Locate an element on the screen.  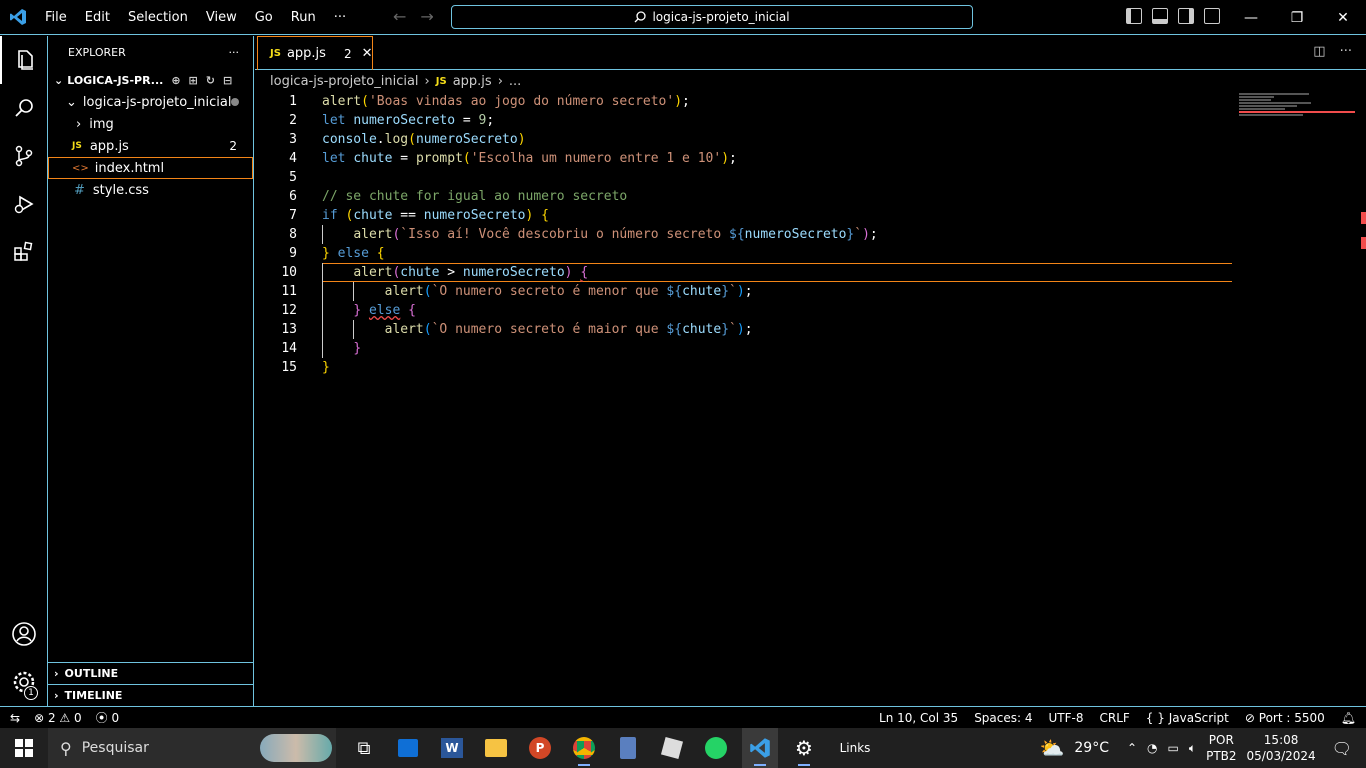
battery-icon: ▭ is located at coordinates (1173, 748).